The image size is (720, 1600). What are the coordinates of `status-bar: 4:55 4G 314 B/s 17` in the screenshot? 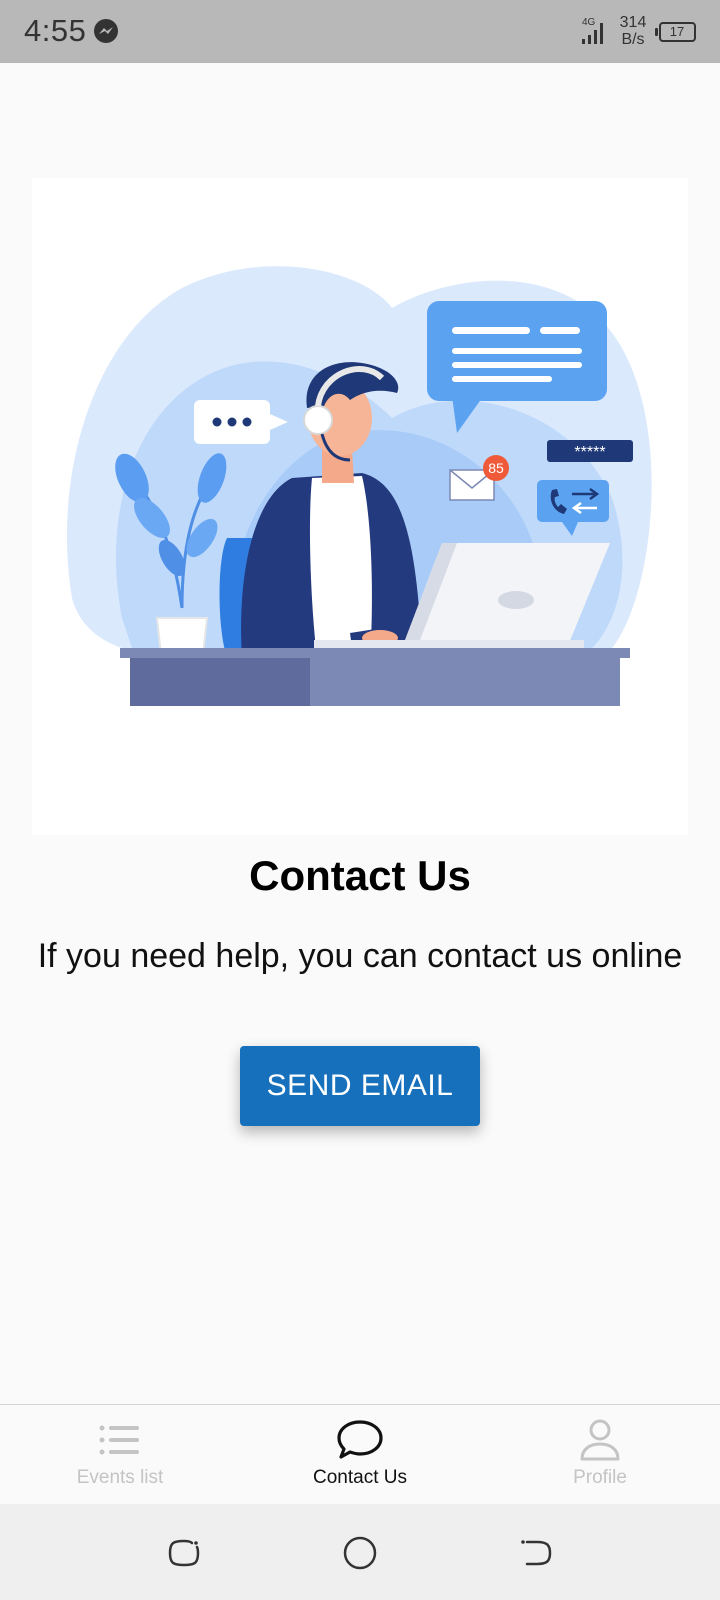 It's located at (360, 31).